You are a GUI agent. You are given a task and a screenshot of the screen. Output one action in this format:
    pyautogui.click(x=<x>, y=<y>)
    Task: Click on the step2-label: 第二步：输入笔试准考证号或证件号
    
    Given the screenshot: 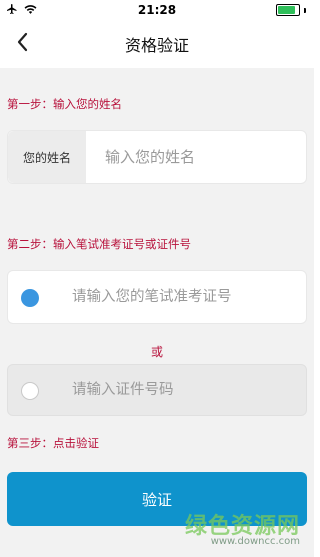 What is the action you would take?
    pyautogui.click(x=99, y=244)
    